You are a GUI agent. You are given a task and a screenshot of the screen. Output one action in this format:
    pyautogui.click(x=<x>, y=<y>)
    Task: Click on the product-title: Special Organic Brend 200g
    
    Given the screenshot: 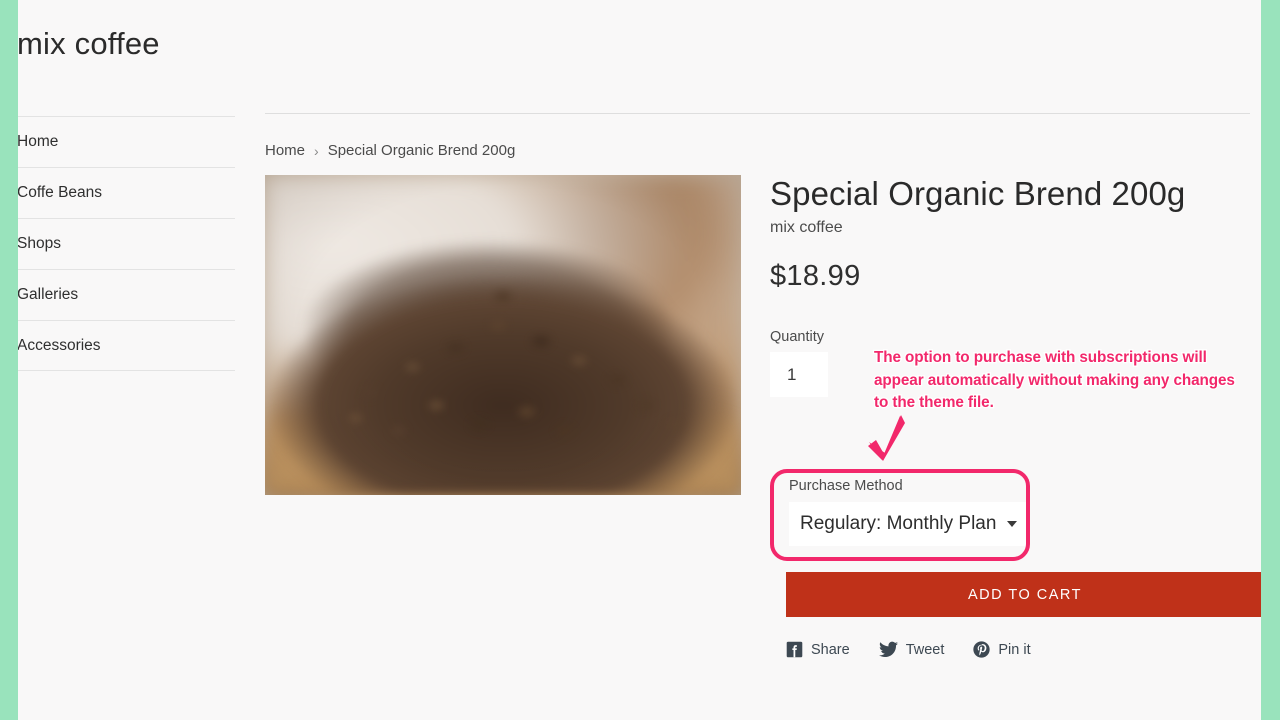 What is the action you would take?
    pyautogui.click(x=978, y=193)
    